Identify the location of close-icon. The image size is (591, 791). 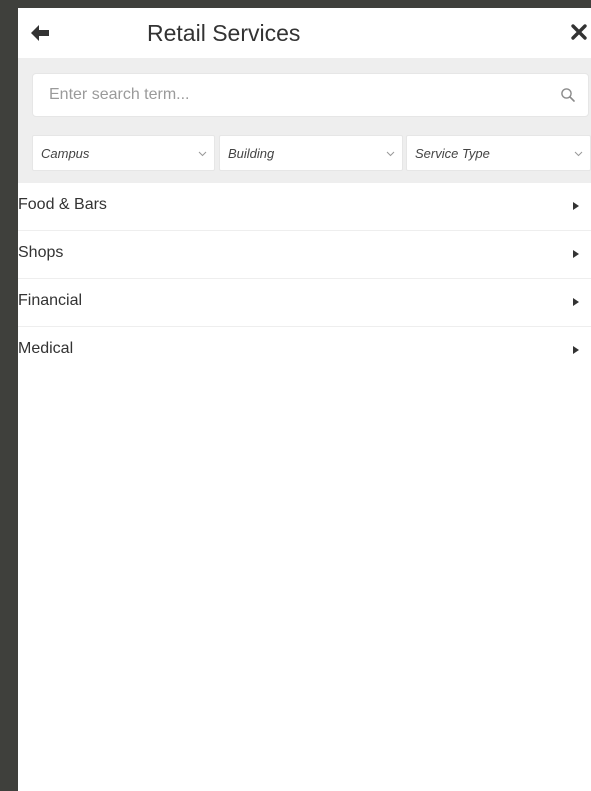
(579, 32).